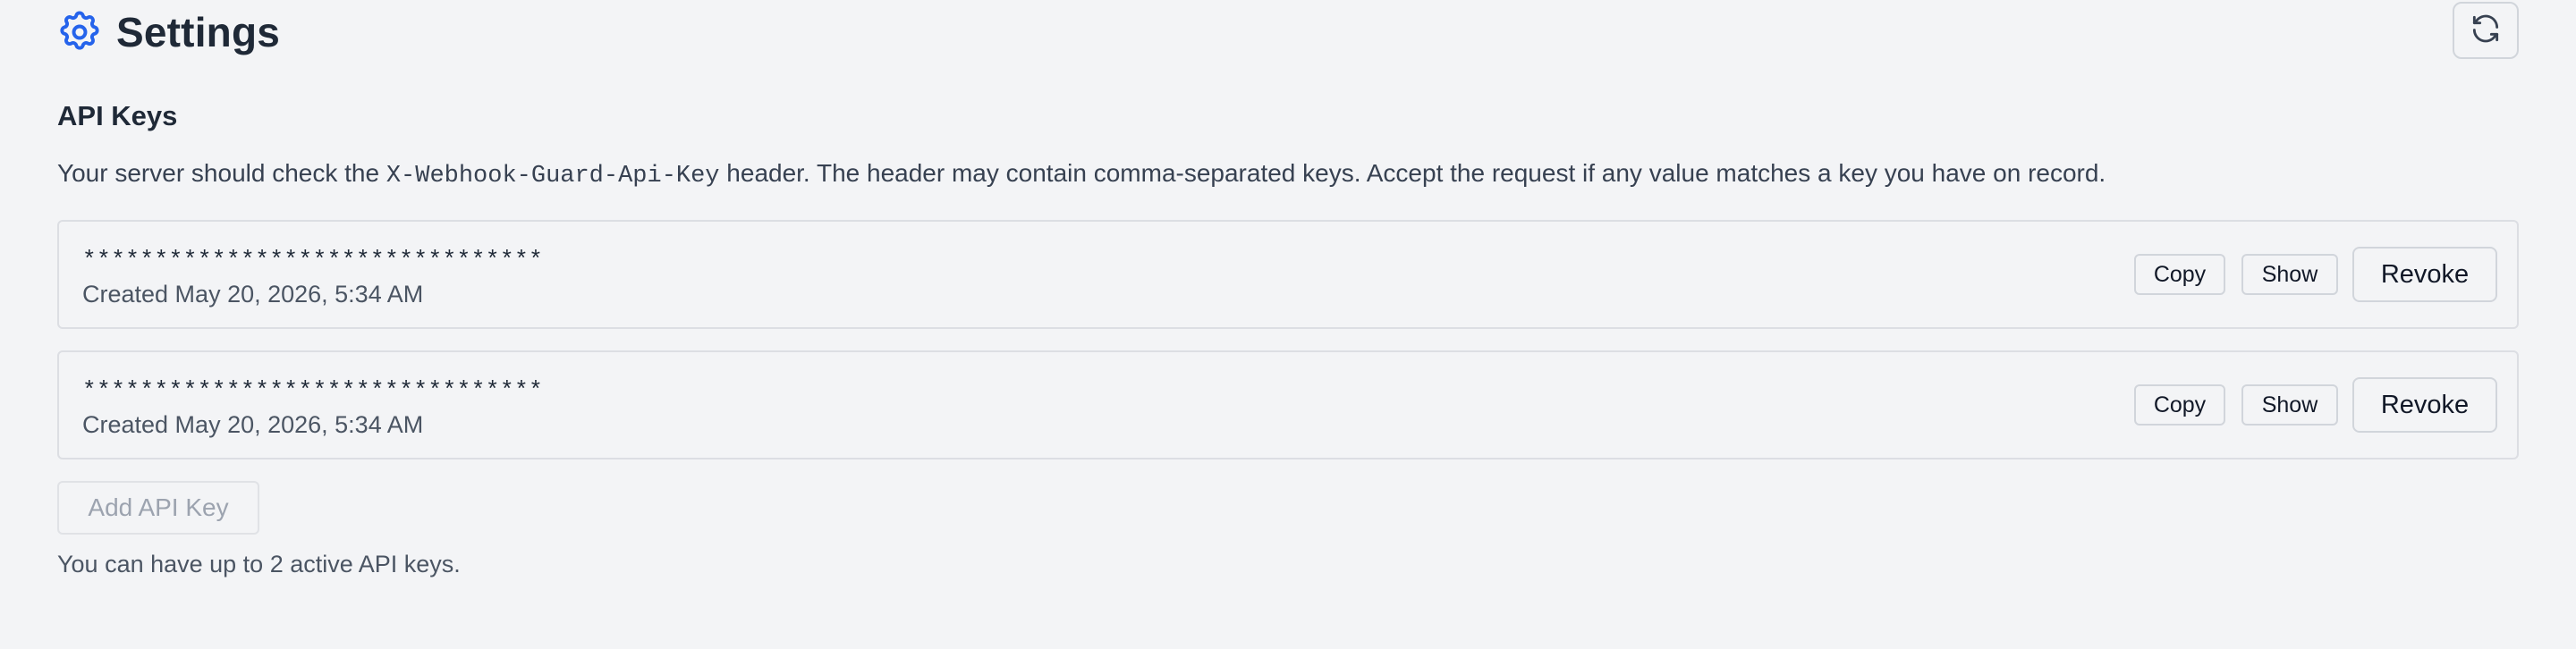 The width and height of the screenshot is (2576, 649). I want to click on page-header: Settings, so click(167, 32).